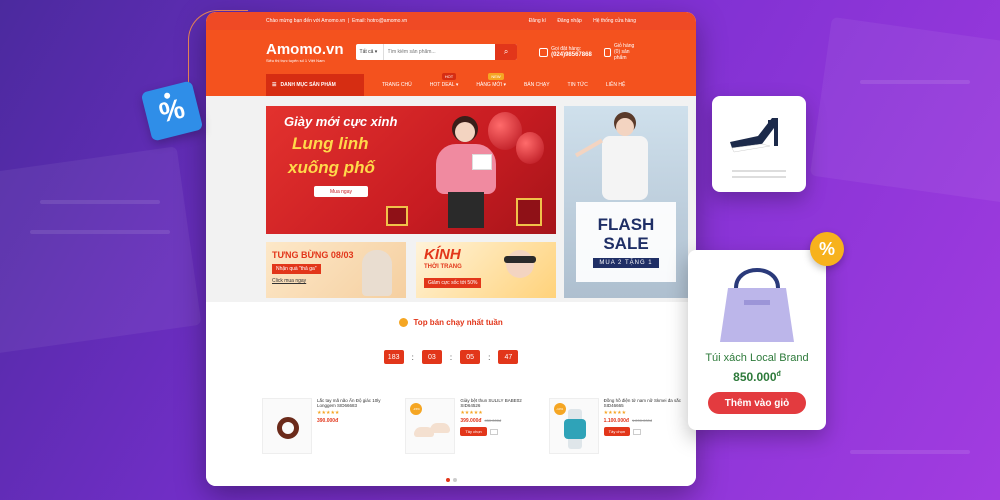 The image size is (1000, 500). I want to click on search-input, so click(439, 52).